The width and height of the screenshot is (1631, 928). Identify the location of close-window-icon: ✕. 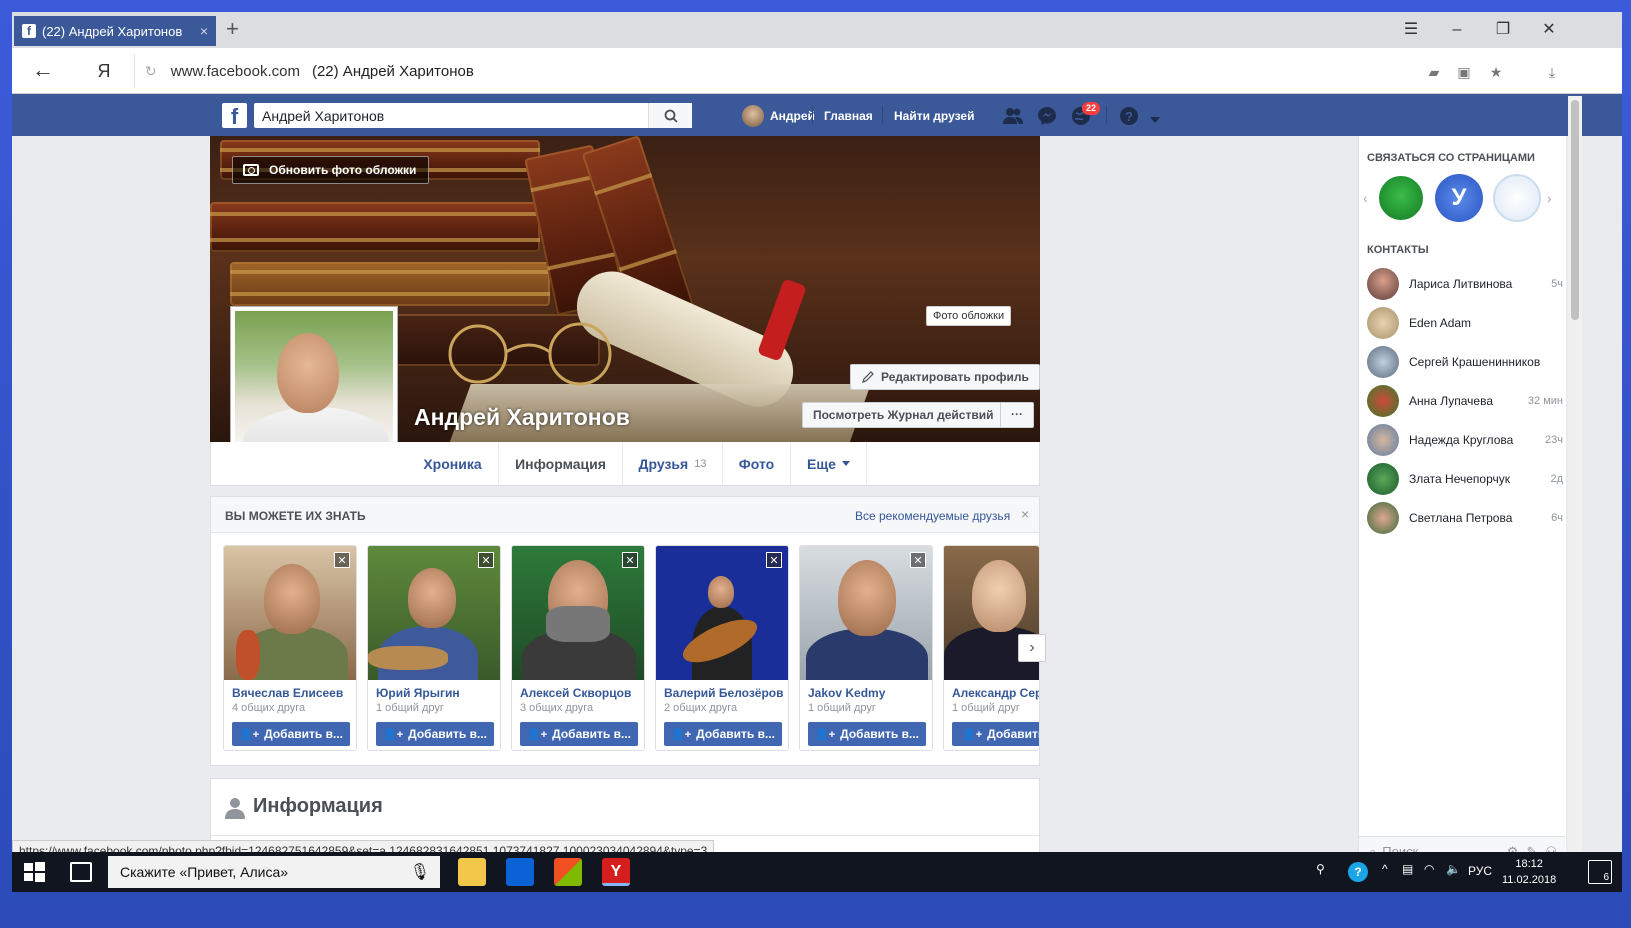
(1549, 30).